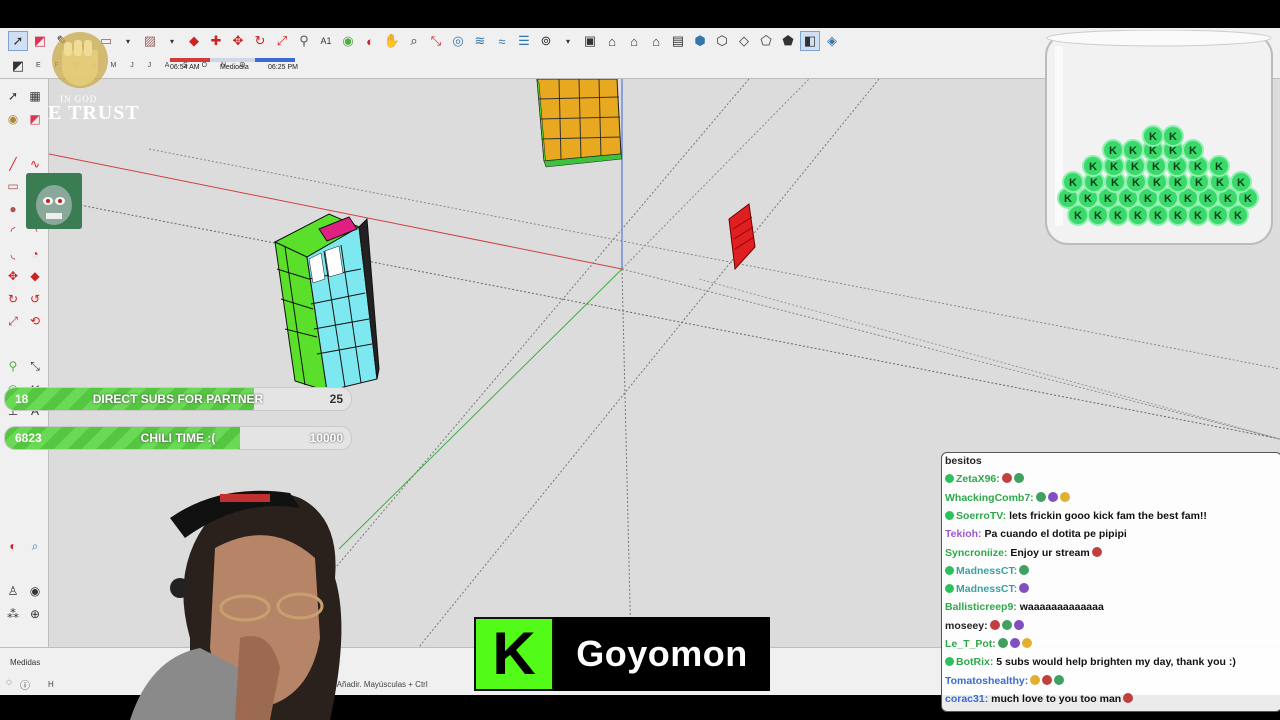 This screenshot has height=720, width=1280. What do you see at coordinates (18, 41) in the screenshot?
I see `select-icon: ➚` at bounding box center [18, 41].